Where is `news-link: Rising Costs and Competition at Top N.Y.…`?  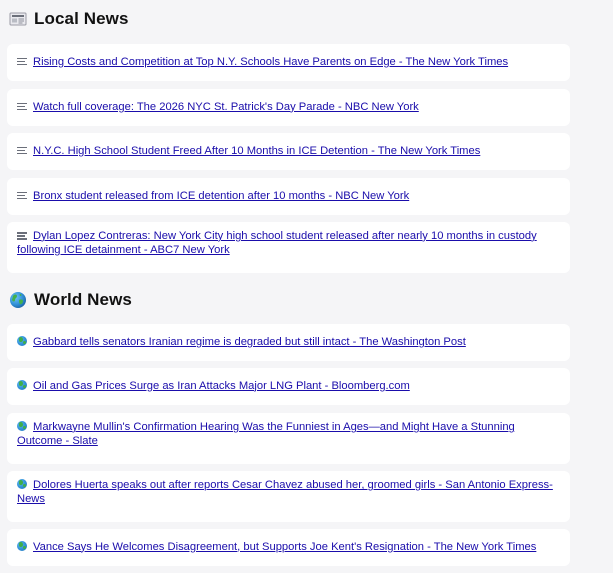
news-link: Rising Costs and Competition at Top N.Y.… is located at coordinates (262, 63).